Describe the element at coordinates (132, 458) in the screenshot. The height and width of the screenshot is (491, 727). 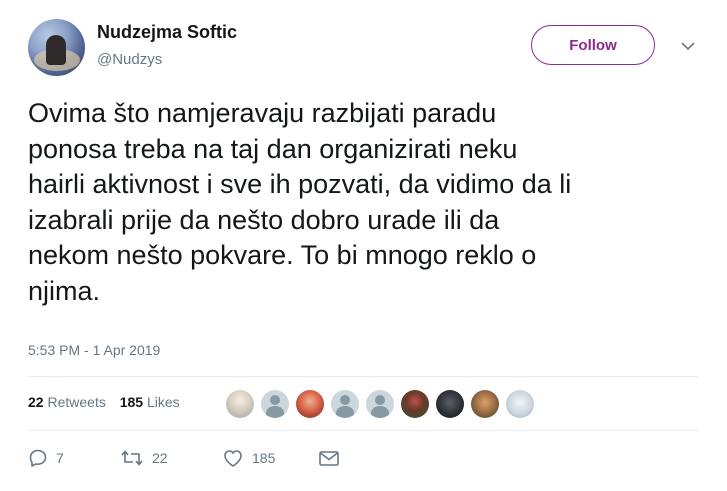
I see `retweet-icon` at that location.